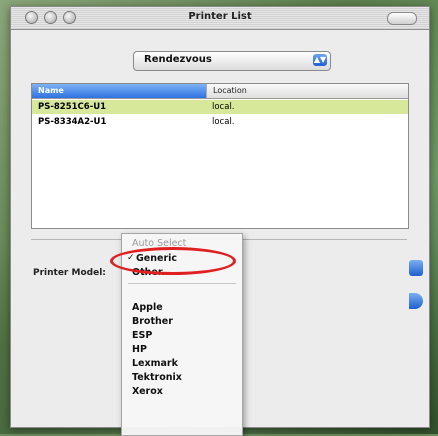  I want to click on menu-item-brother: Brother, so click(182, 321).